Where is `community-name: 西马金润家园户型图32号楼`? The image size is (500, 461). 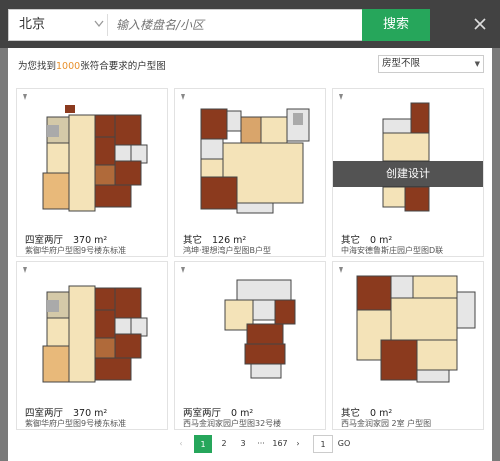
community-name: 西马金润家园户型图32号楼 is located at coordinates (232, 423).